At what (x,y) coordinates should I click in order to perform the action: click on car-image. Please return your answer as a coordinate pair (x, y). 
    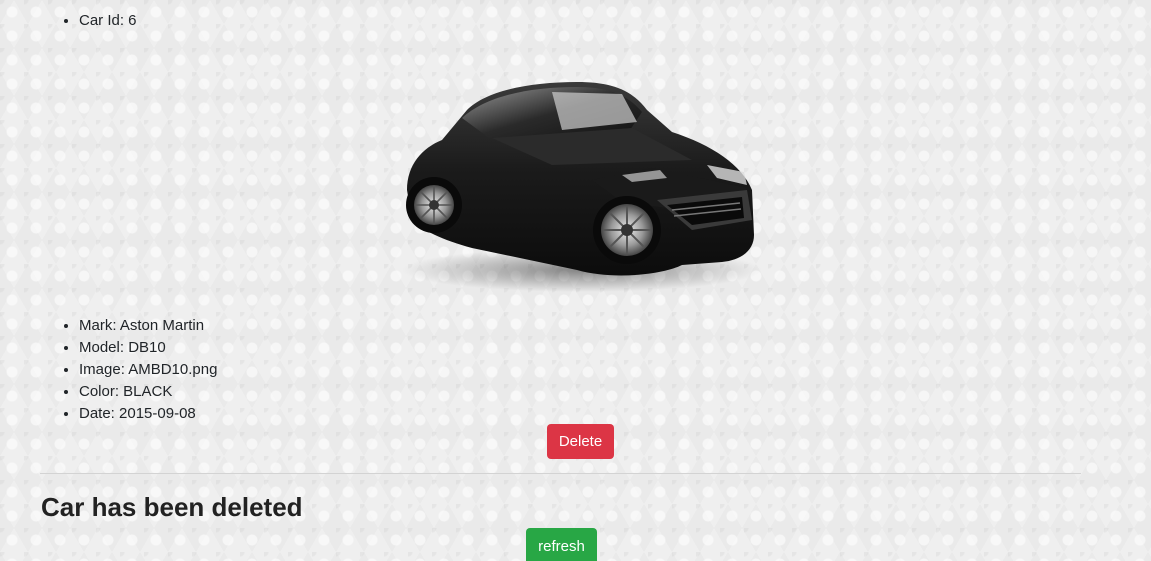
    Looking at the image, I should click on (577, 182).